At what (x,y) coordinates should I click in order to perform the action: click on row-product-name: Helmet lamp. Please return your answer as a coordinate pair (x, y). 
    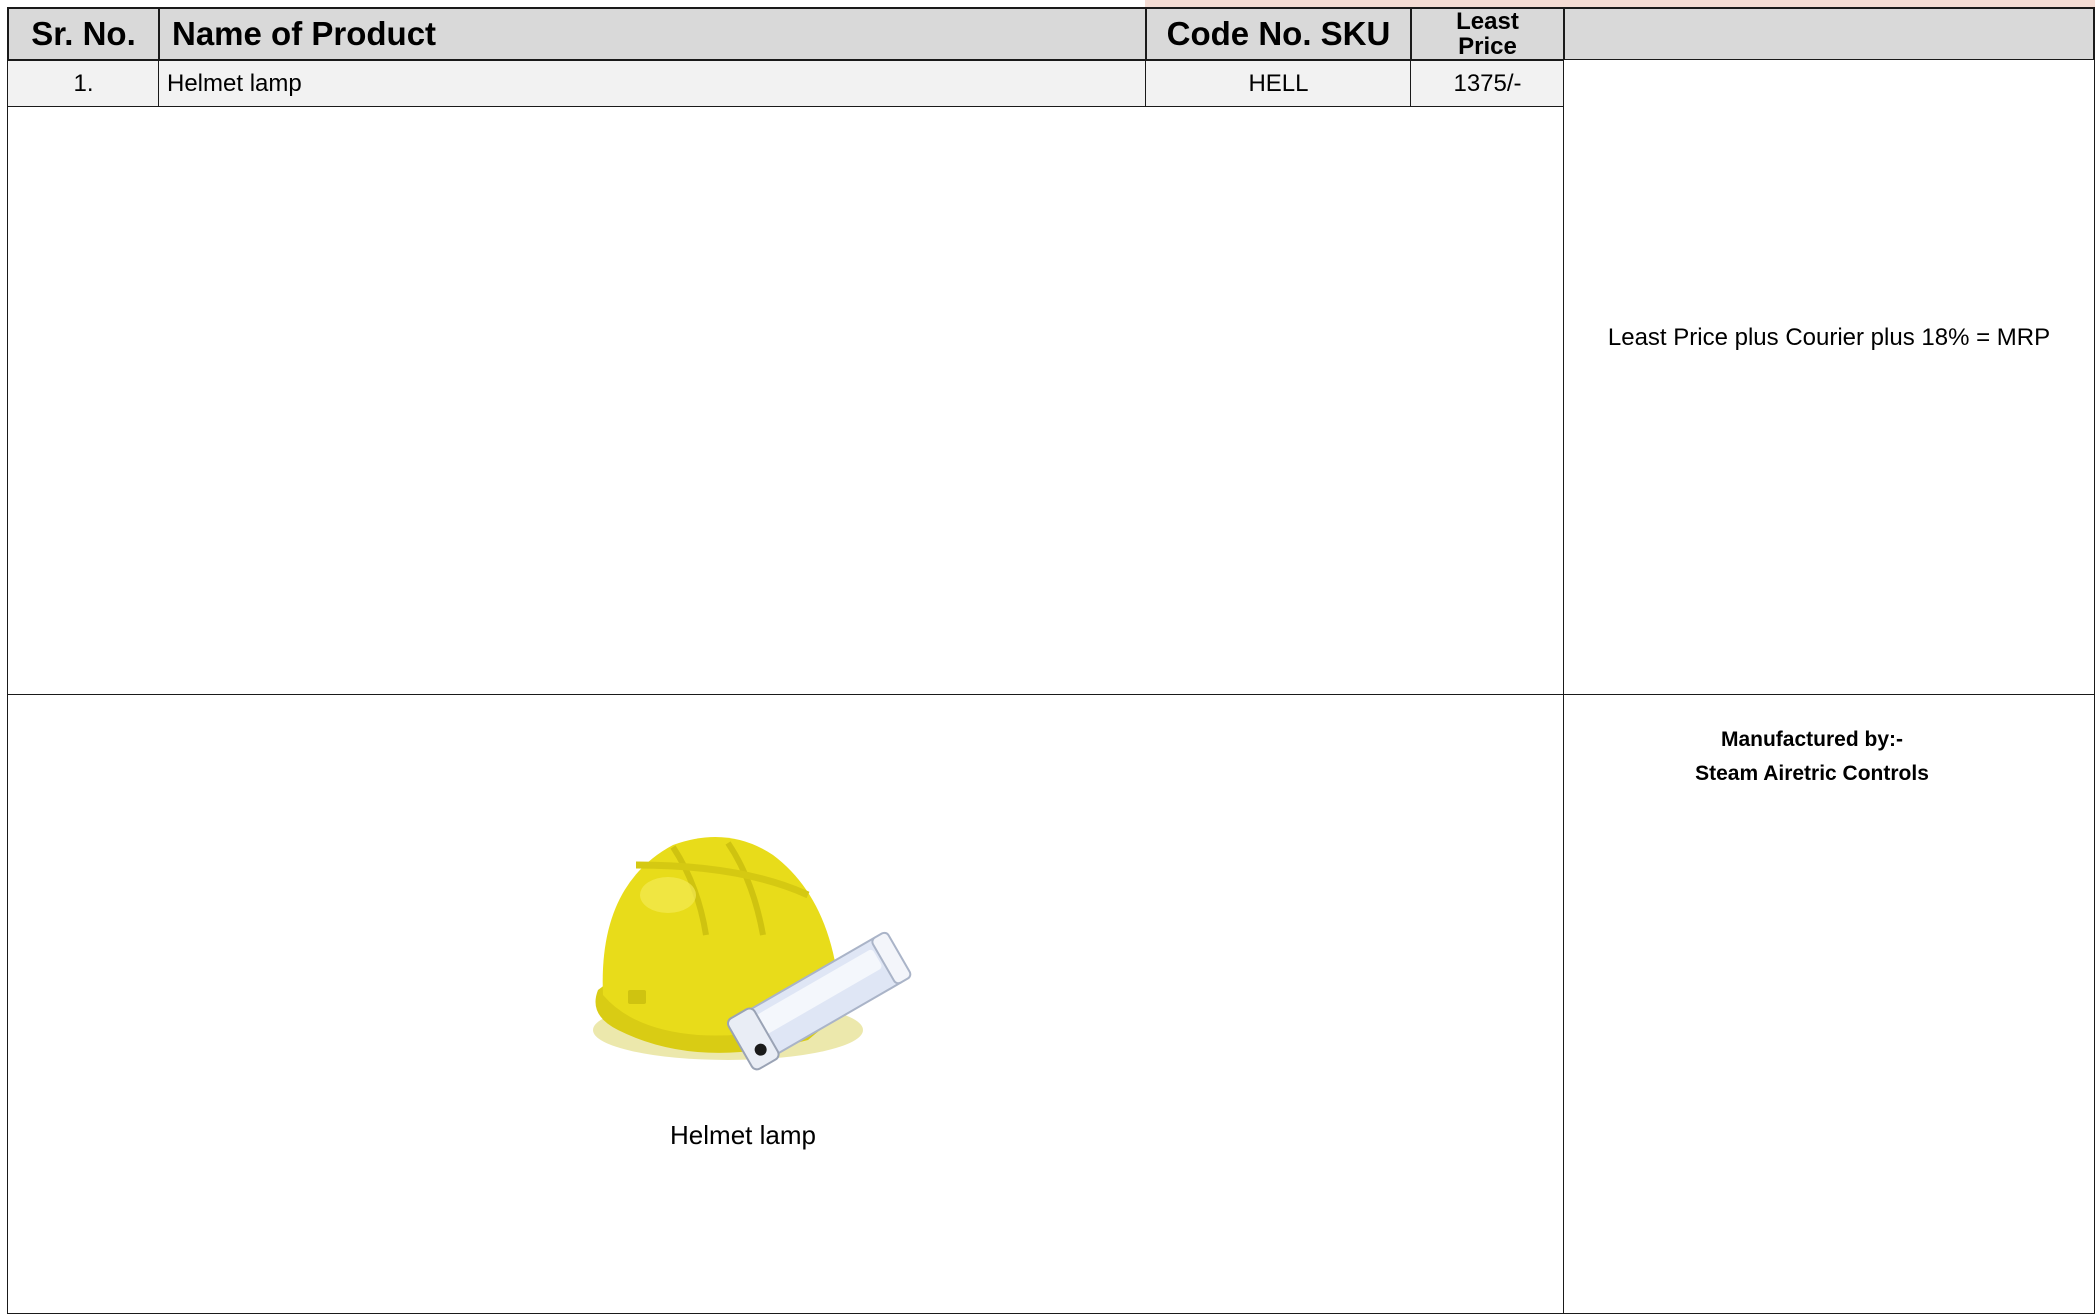
    Looking at the image, I should click on (652, 84).